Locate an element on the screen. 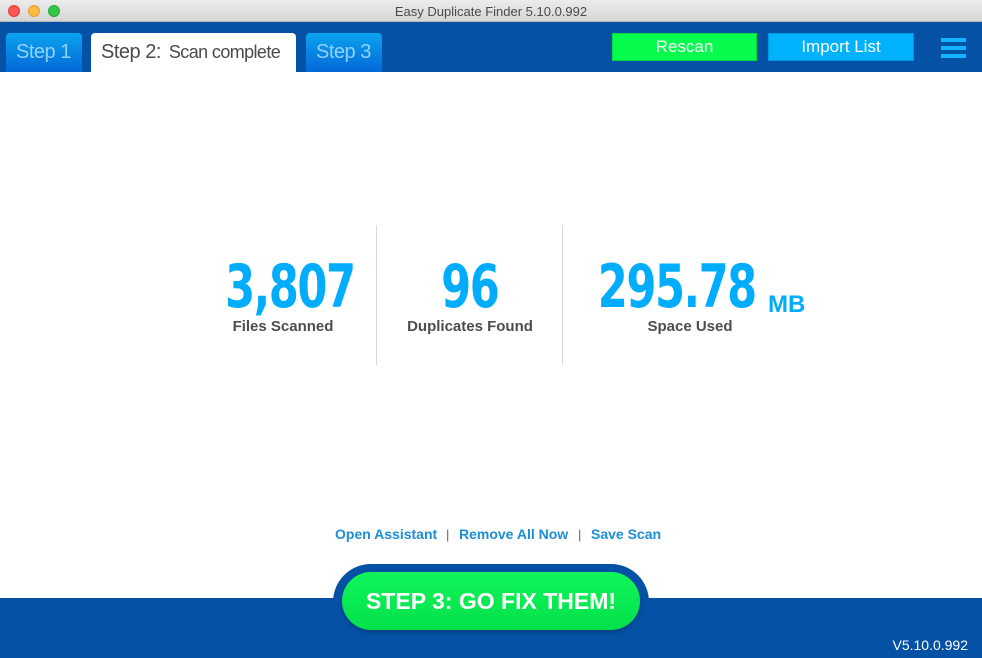 This screenshot has width=982, height=658. space-used-value: 295.78 is located at coordinates (677, 287).